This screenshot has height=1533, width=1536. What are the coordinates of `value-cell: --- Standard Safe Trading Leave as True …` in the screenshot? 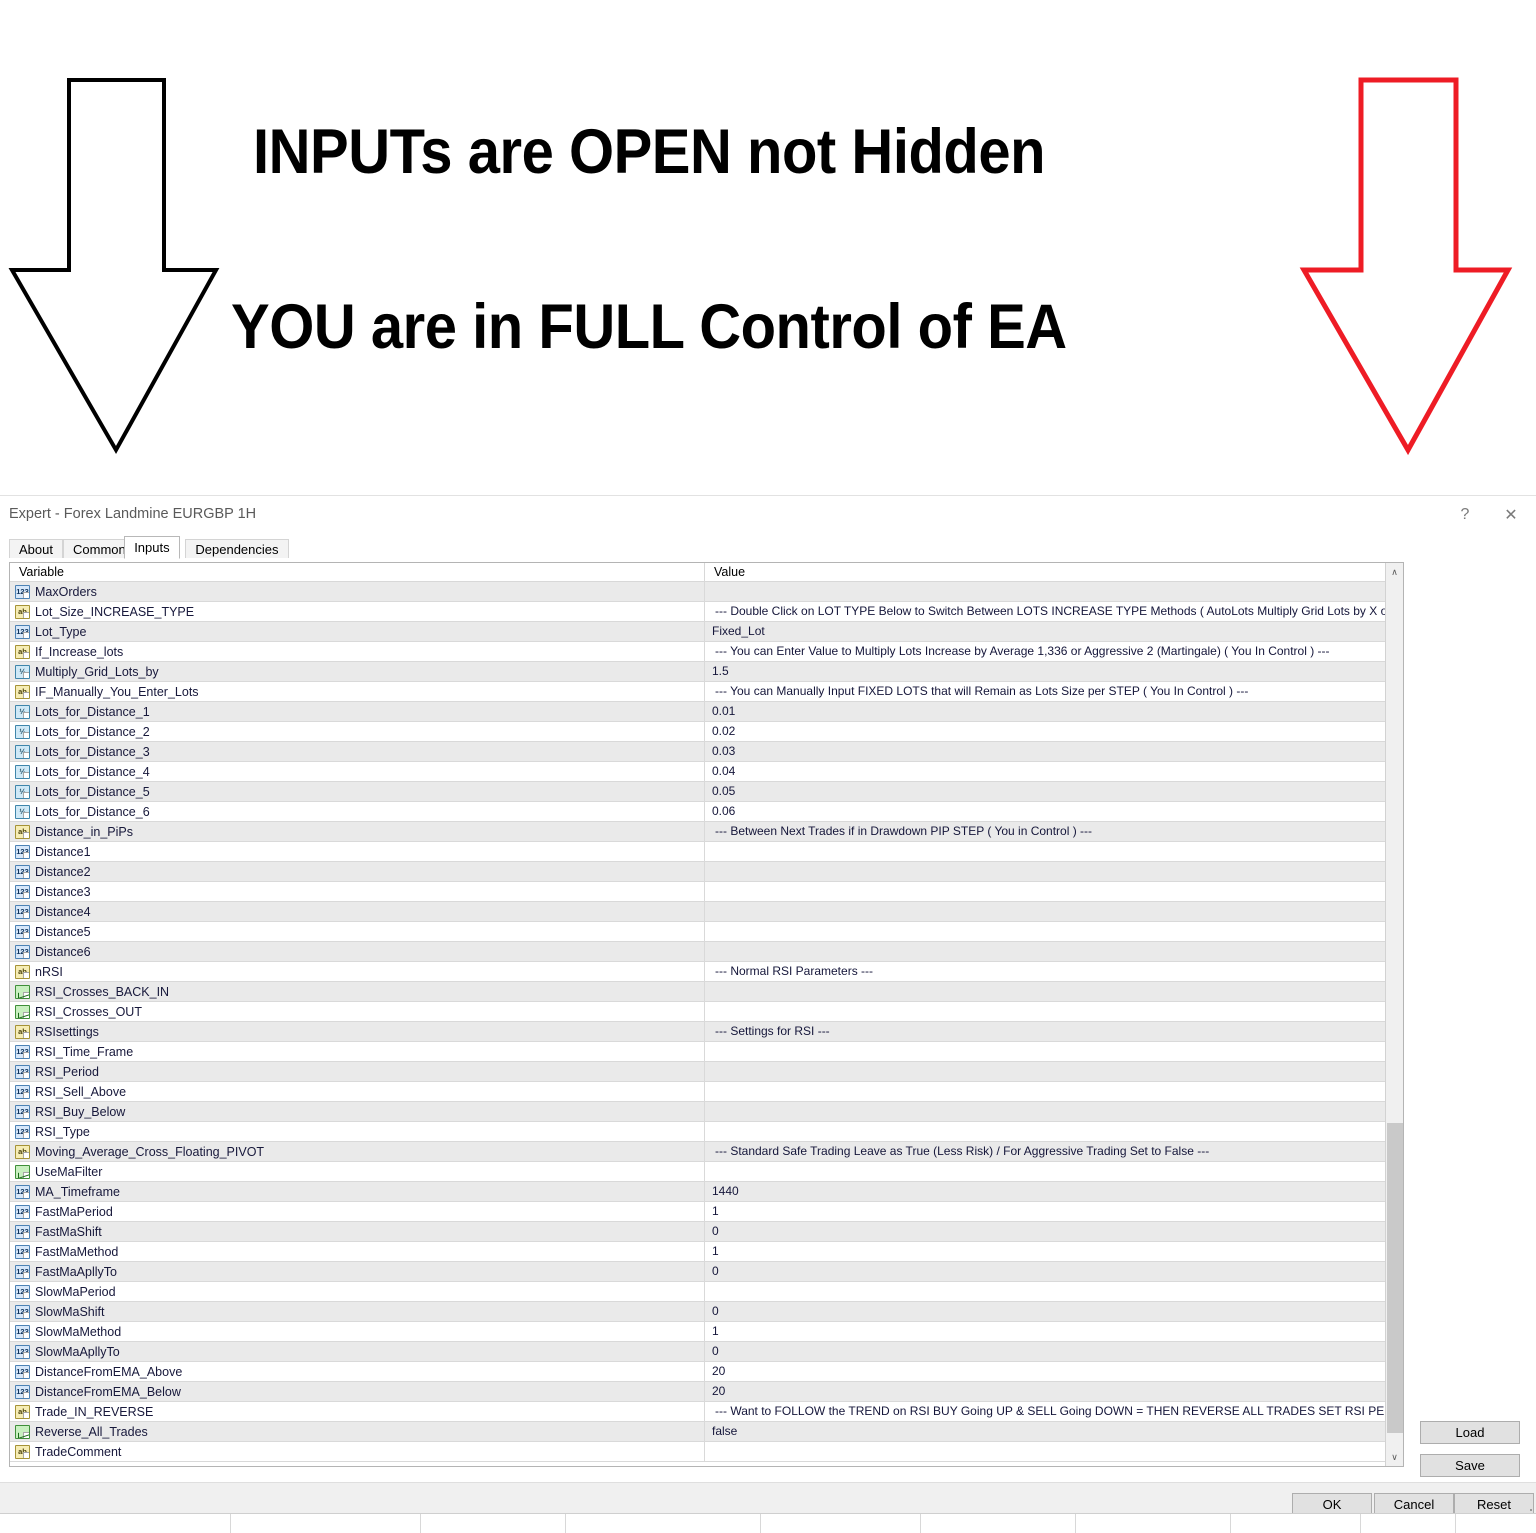 It's located at (1049, 1151).